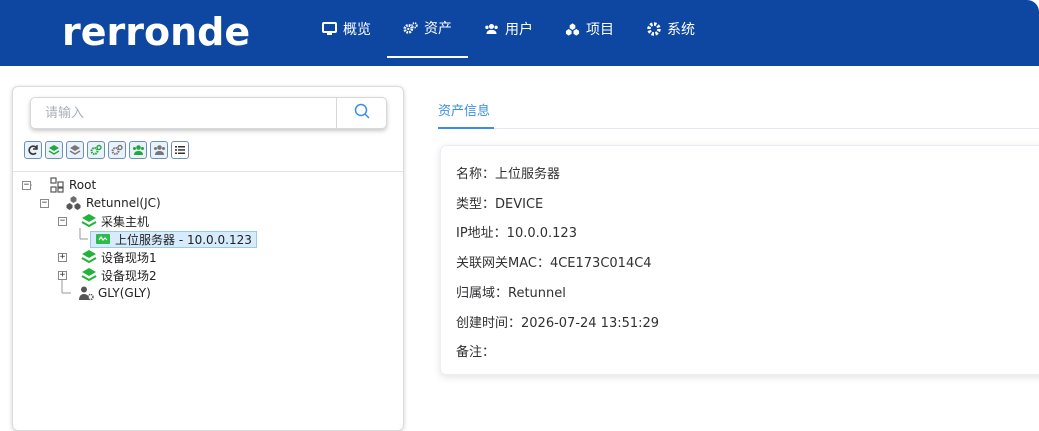 Image resolution: width=1039 pixels, height=431 pixels. I want to click on tree-node-domain: − Retunnel(JC), so click(100, 203).